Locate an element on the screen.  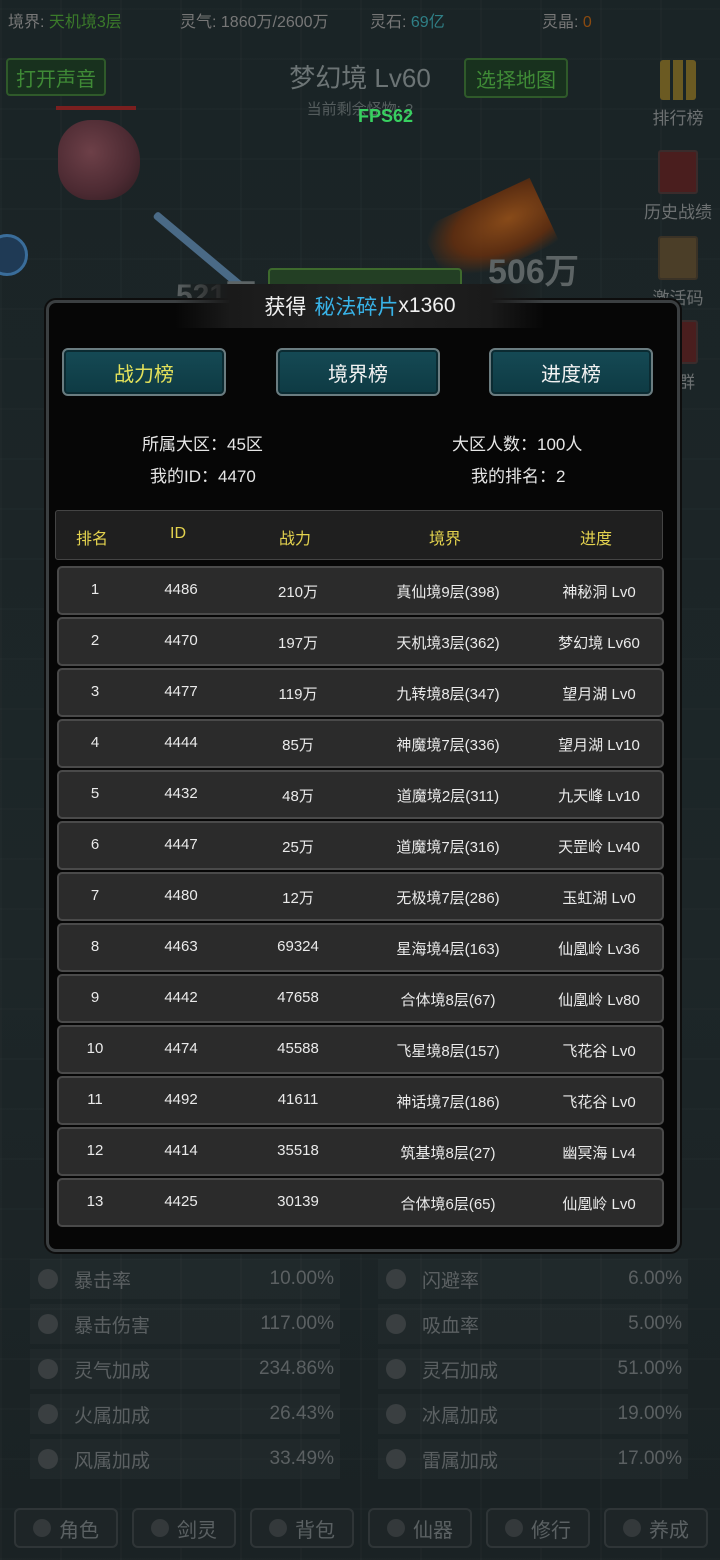
table-row: 4 4444 85万 神魔境7层(336) 望月湖 Lv10 is located at coordinates (360, 743).